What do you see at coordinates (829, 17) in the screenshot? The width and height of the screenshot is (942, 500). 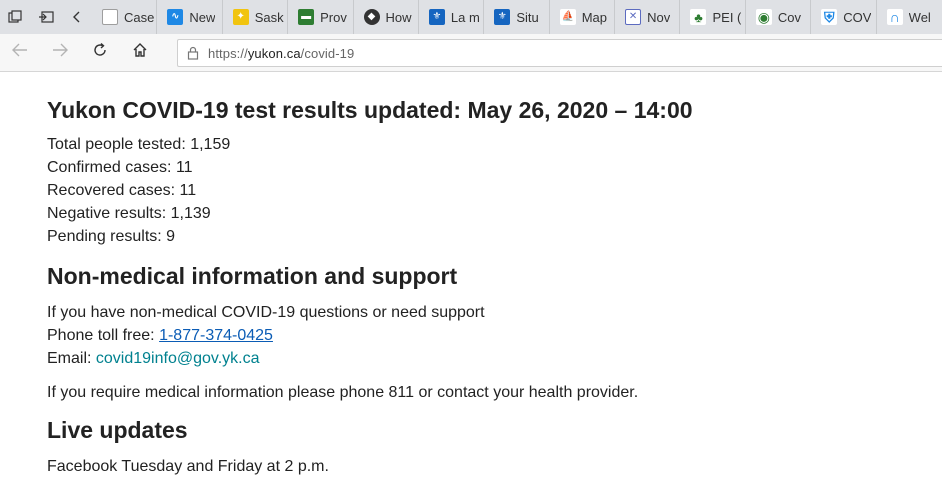 I see `crest-icon: ⛨` at bounding box center [829, 17].